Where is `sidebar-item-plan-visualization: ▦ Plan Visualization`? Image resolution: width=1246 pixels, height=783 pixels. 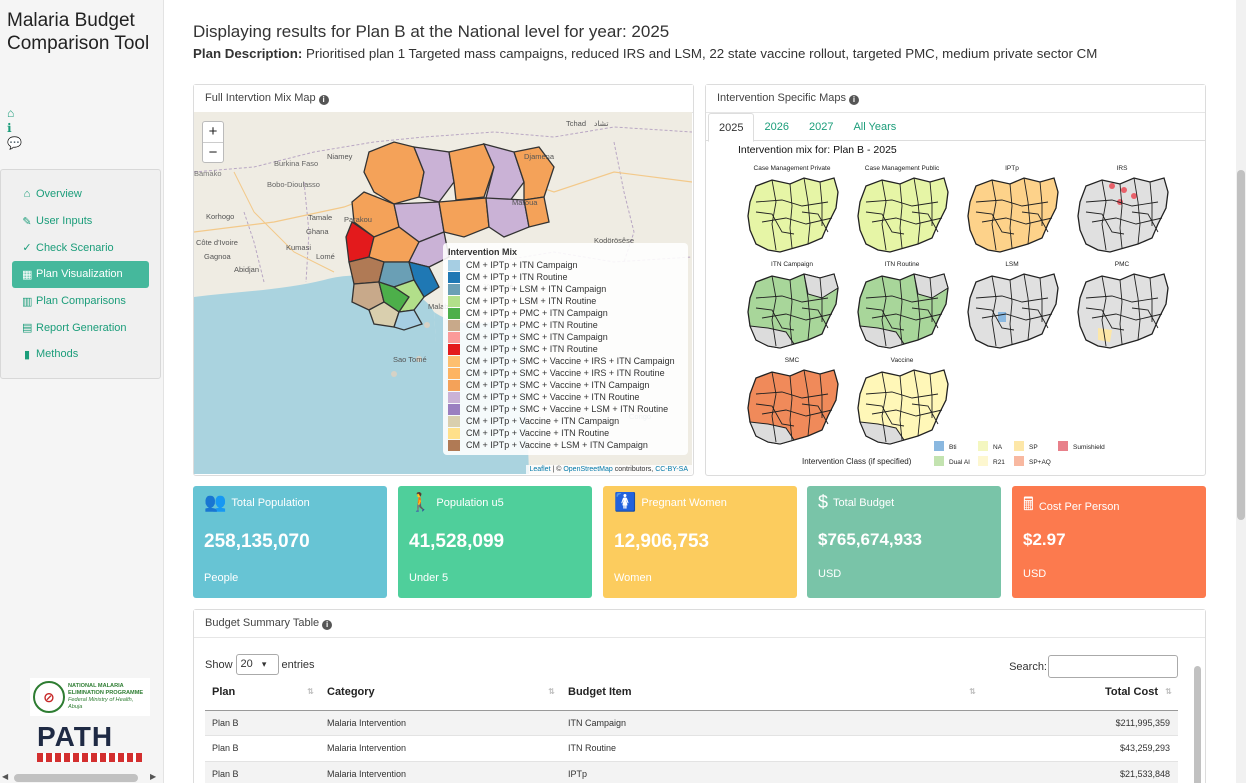
sidebar-item-plan-visualization: ▦ Plan Visualization is located at coordinates (80, 274).